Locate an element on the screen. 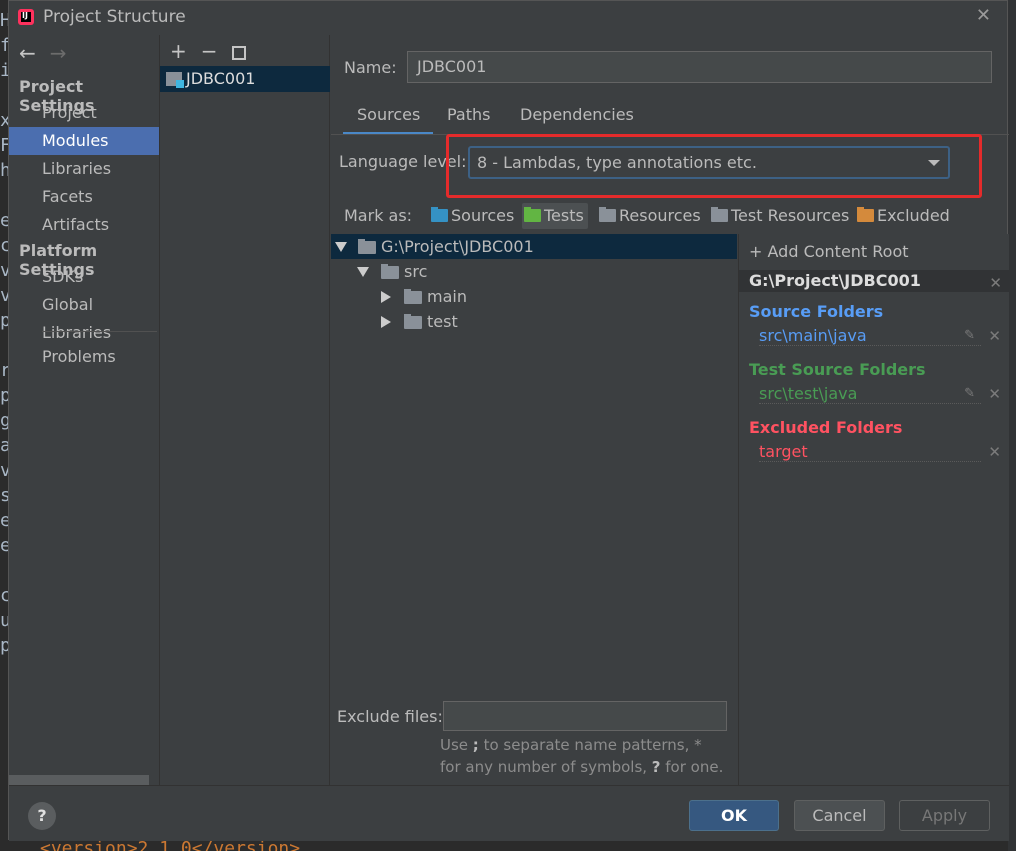 The width and height of the screenshot is (1016, 851). dialog-button-bar: ? OK Cancel Apply is located at coordinates (509, 813).